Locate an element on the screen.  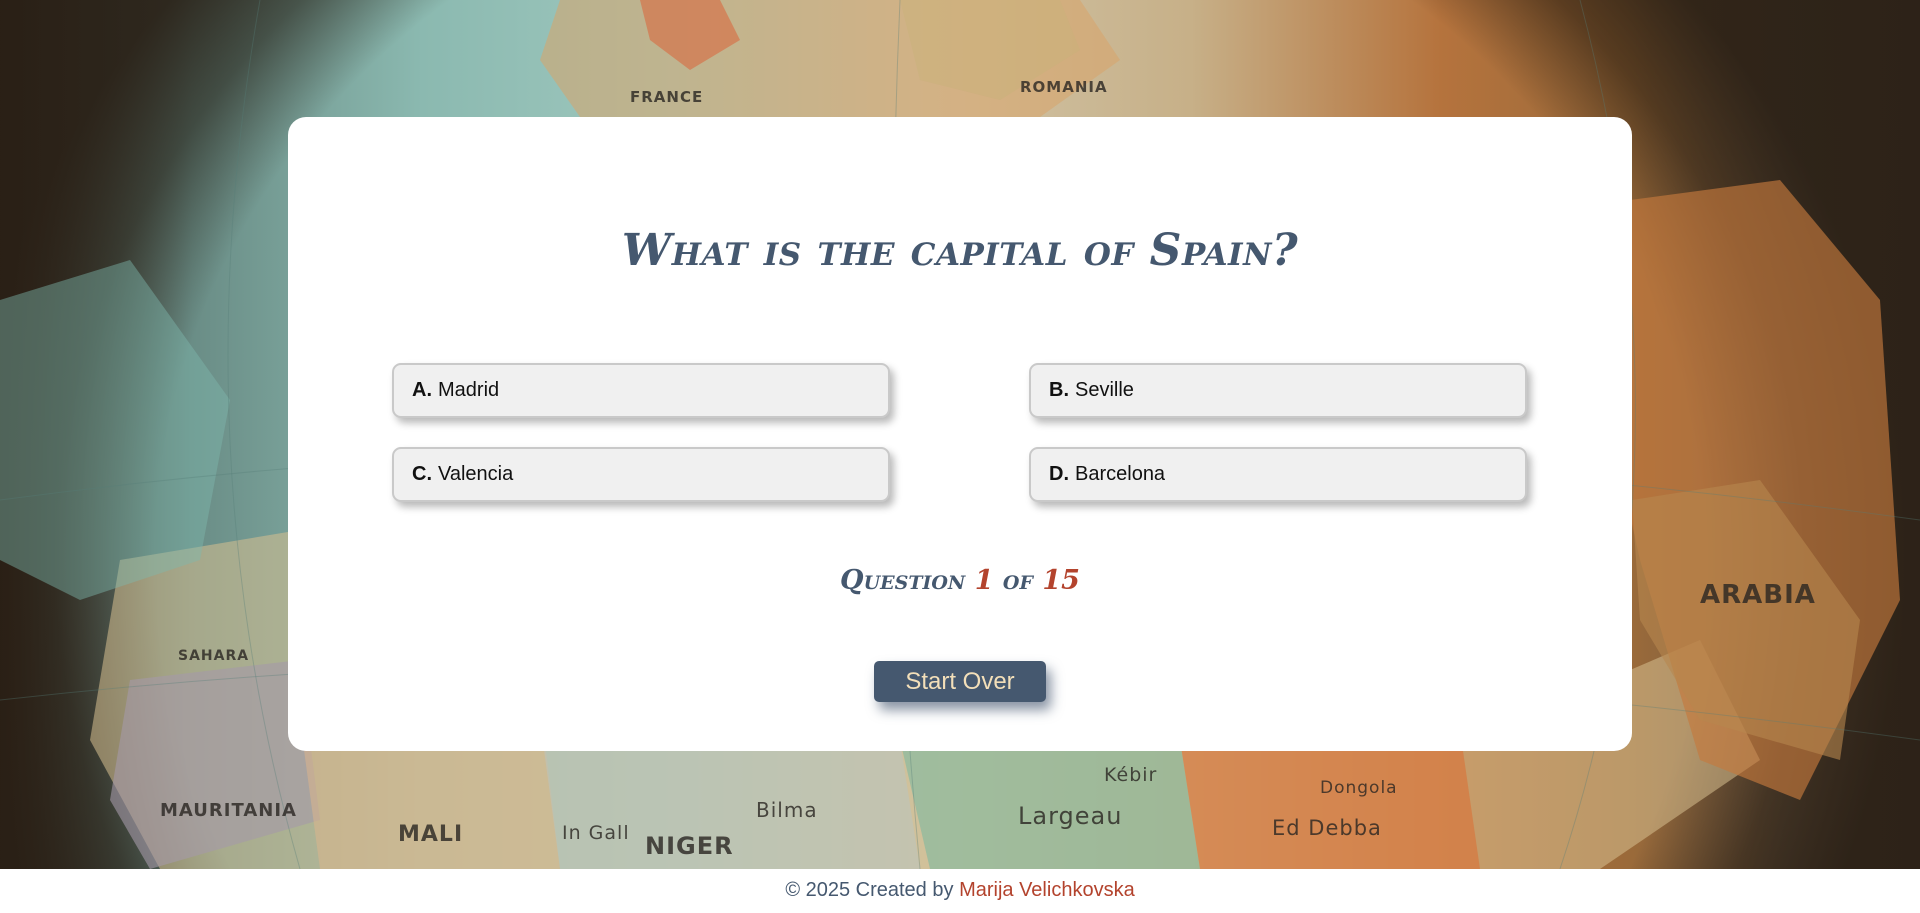
answer-letter: A. is located at coordinates (422, 390).